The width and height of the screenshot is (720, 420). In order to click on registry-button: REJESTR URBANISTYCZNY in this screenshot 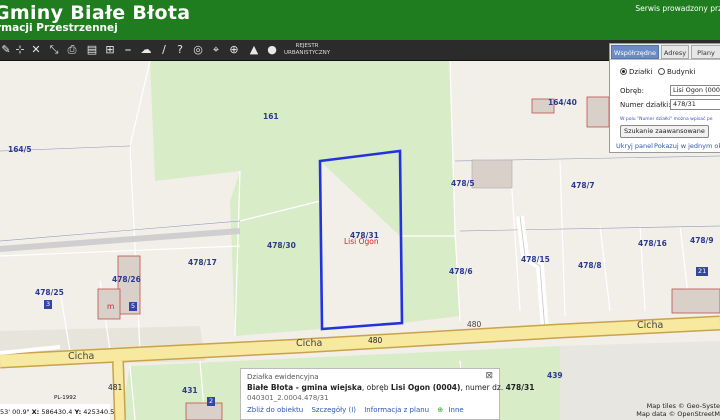, I will do `click(307, 50)`.